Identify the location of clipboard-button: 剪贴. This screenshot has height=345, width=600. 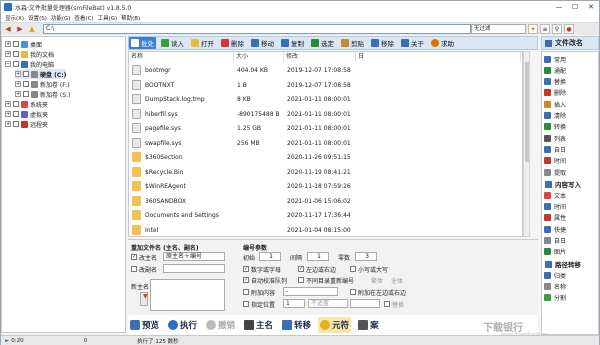
(352, 43).